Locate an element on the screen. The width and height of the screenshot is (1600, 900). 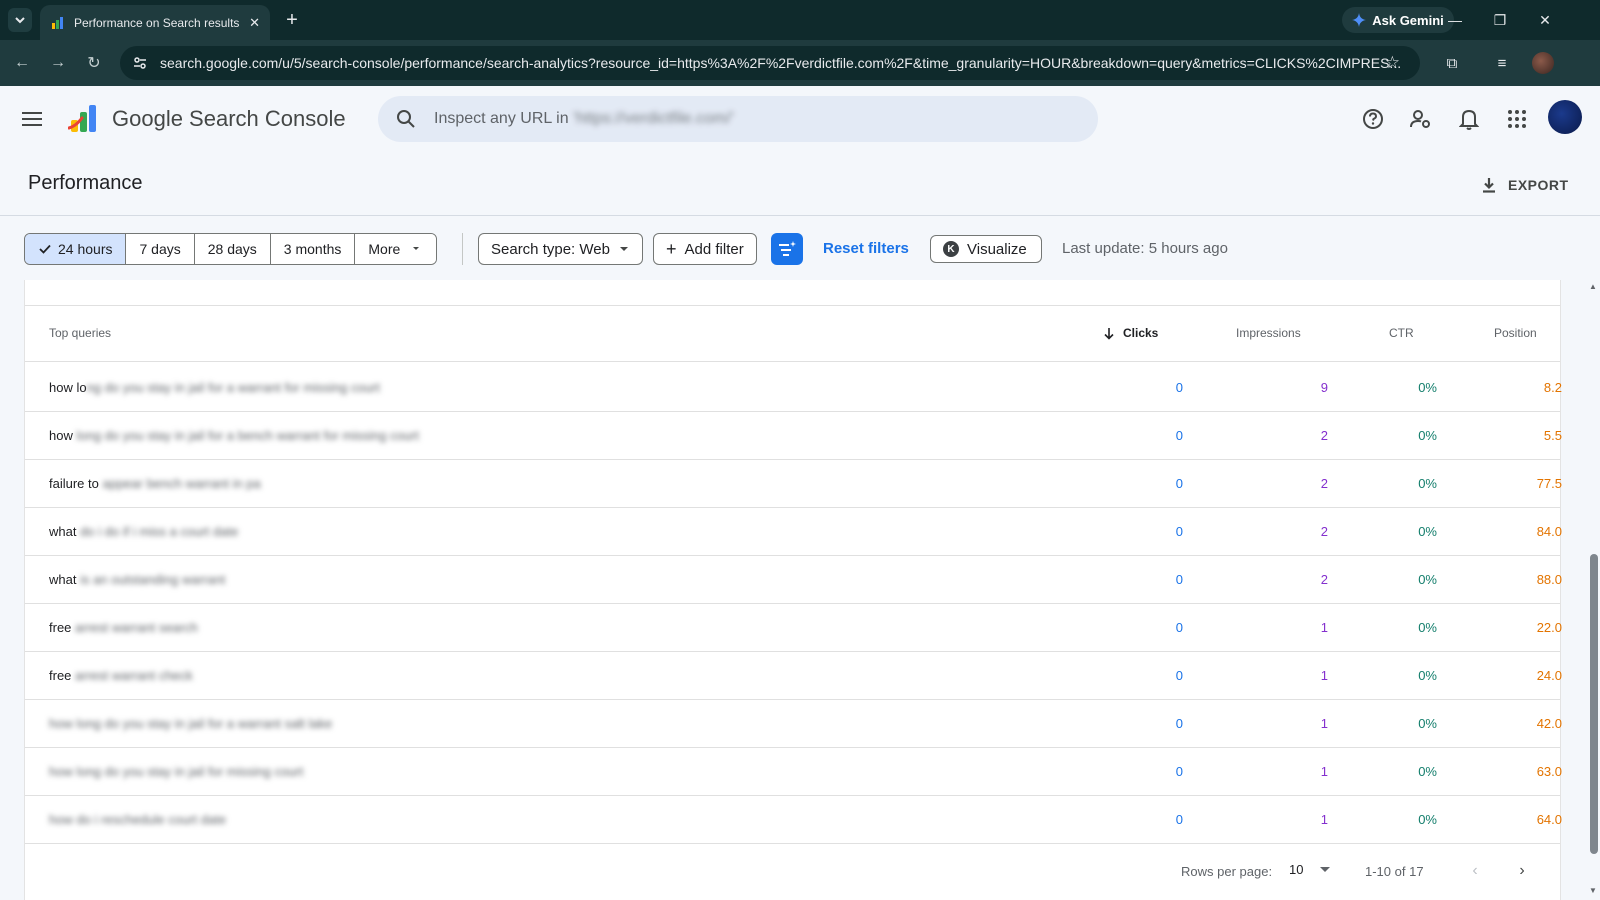
plus-icon: + is located at coordinates (671, 248).